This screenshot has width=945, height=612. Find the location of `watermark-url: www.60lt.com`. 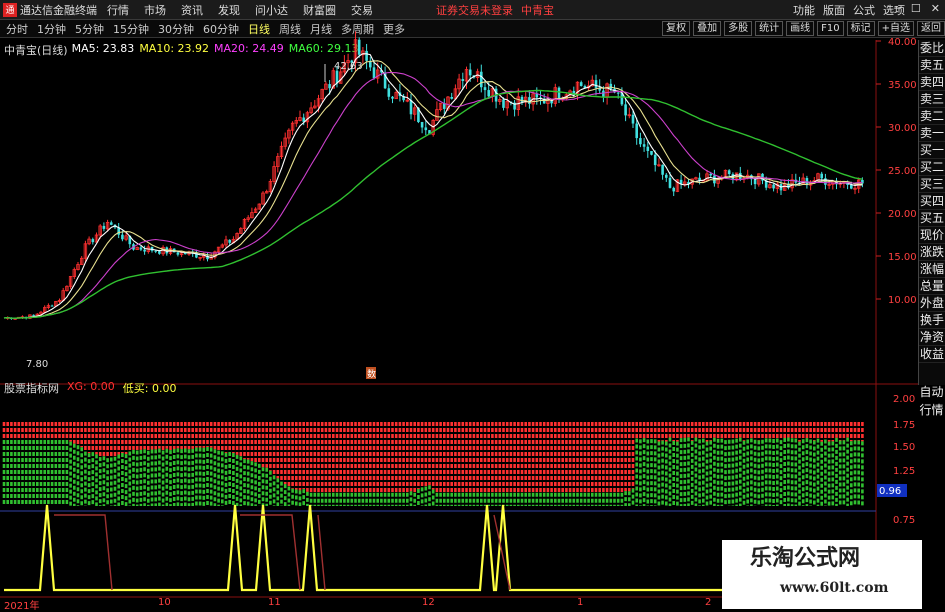

watermark-url: www.60lt.com is located at coordinates (834, 588).